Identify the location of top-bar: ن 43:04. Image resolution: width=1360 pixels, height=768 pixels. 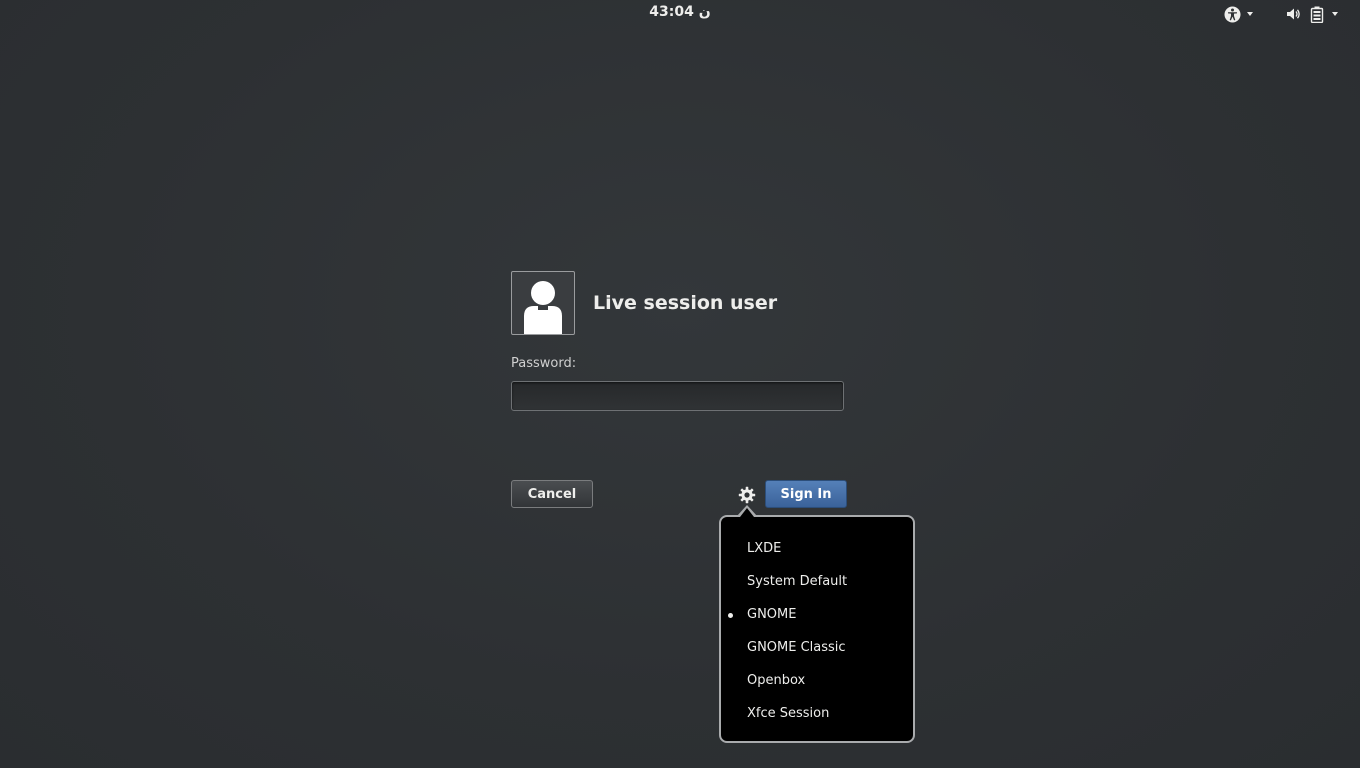
(680, 14).